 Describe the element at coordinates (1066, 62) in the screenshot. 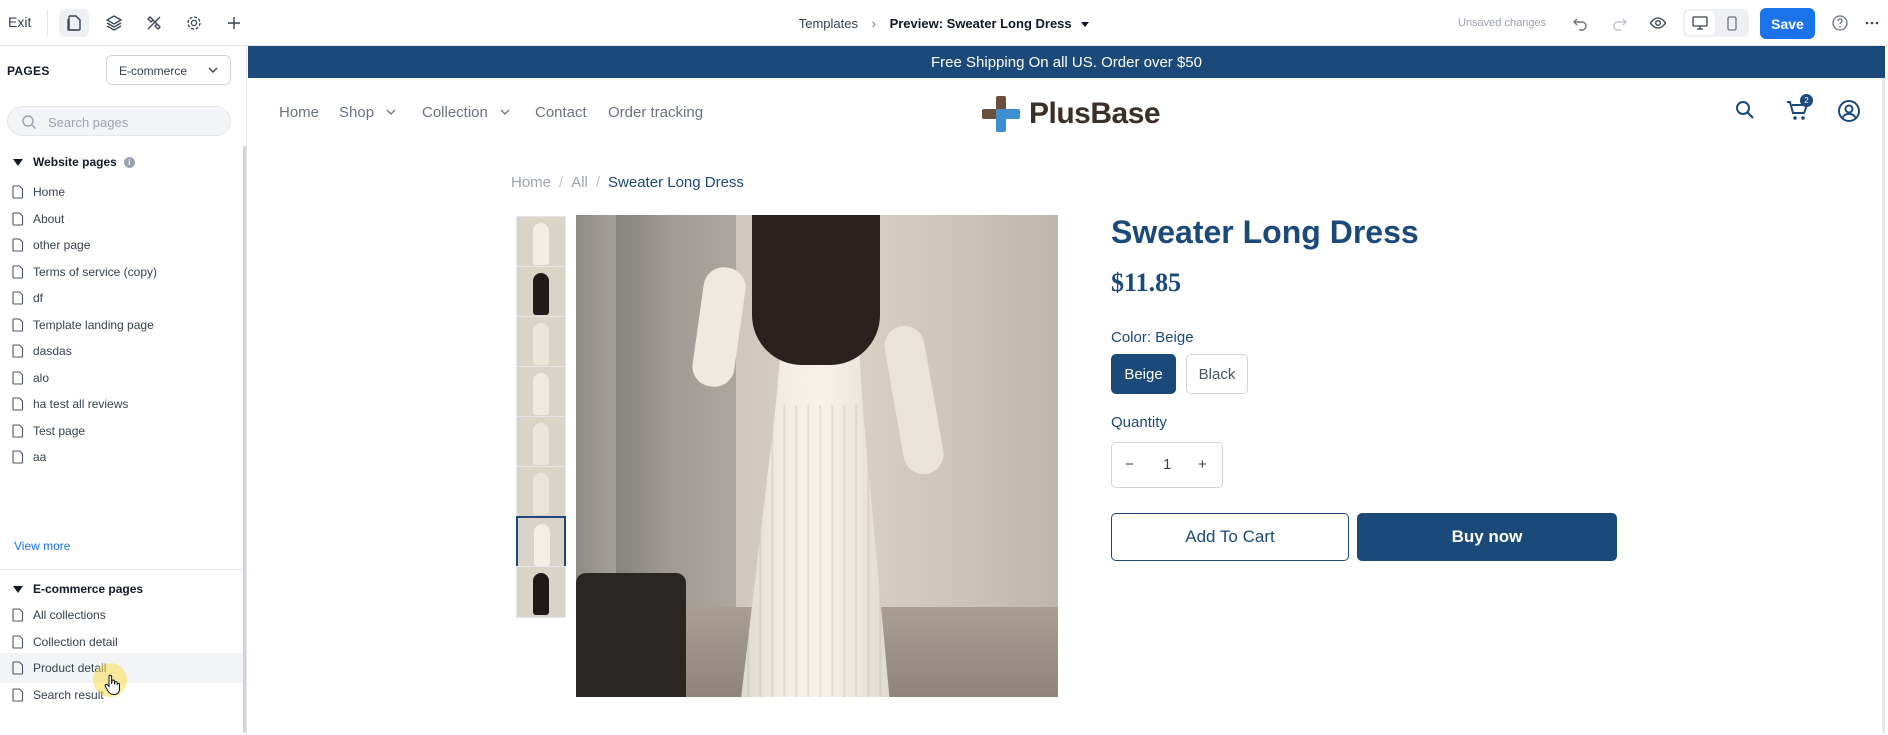

I see `announcement-bar: Free Shipping On all US. Order over $50` at that location.